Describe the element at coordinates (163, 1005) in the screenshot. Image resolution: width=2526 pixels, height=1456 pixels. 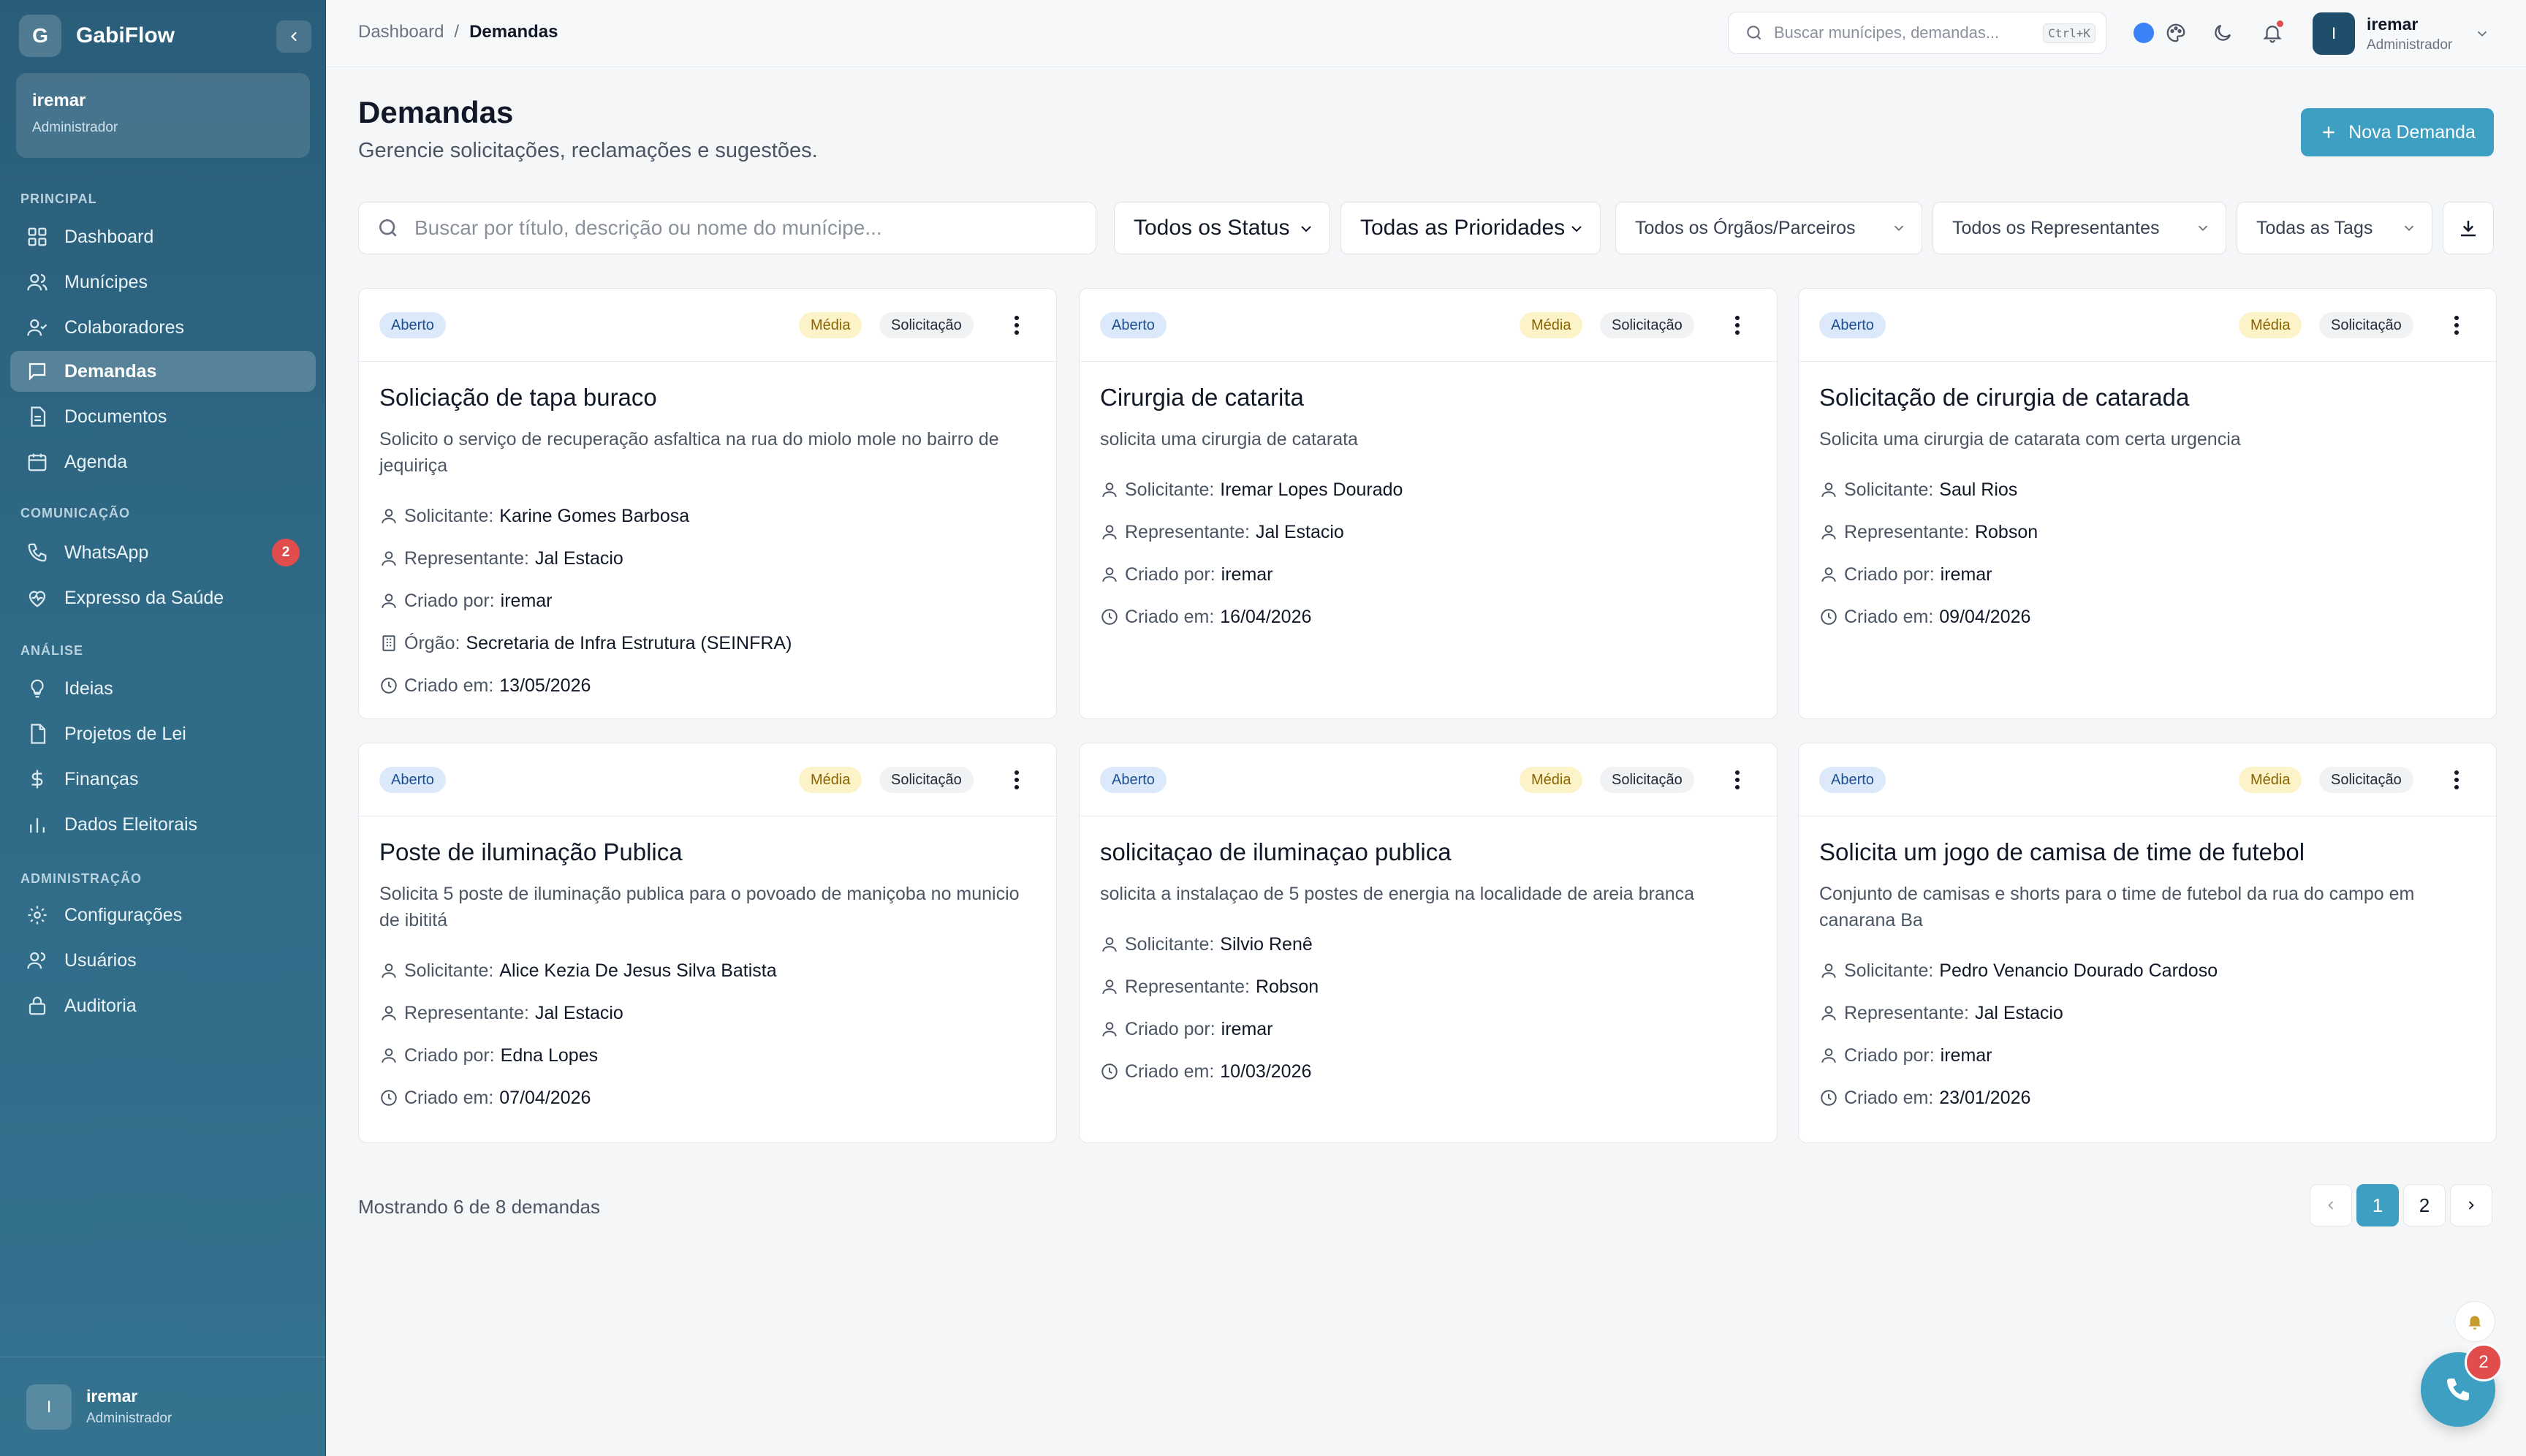
I see `sidebar-item-auditoria: Auditoria` at that location.